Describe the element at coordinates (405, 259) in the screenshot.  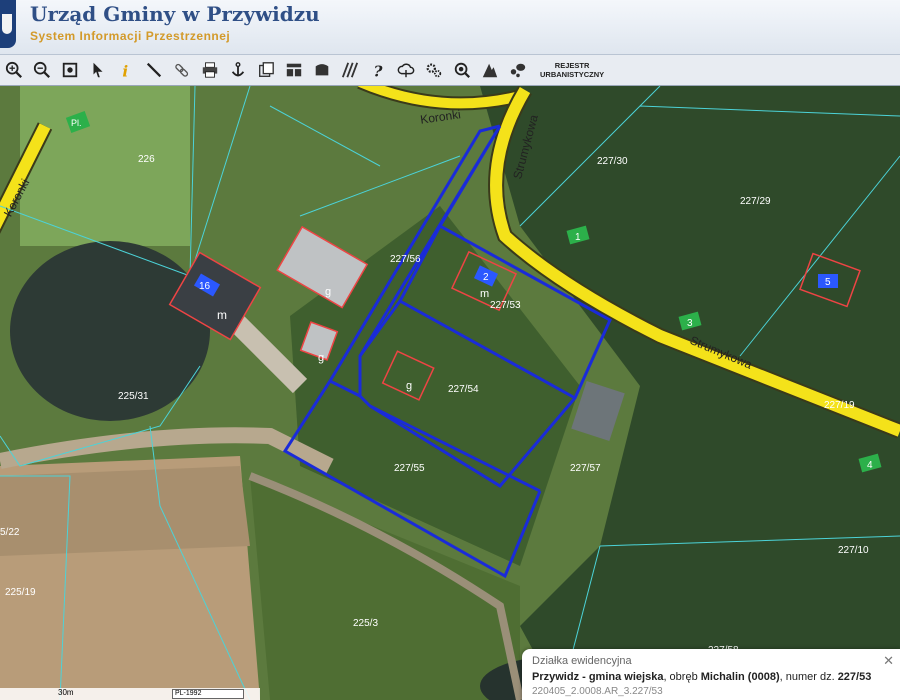
I see `parcel-label-227-56: 227/56` at that location.